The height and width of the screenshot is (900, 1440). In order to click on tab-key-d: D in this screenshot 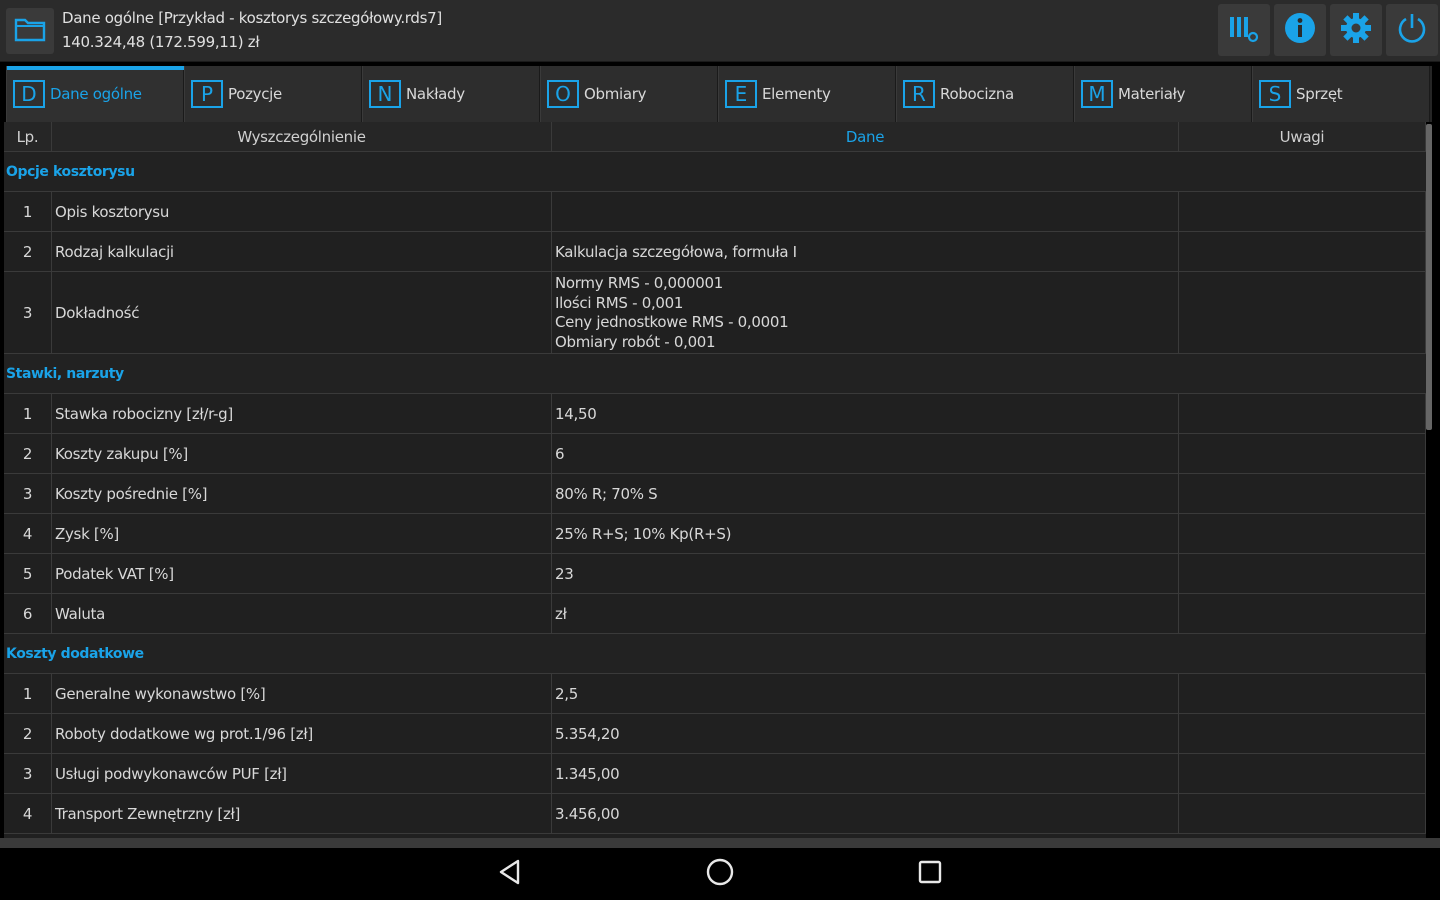, I will do `click(29, 94)`.